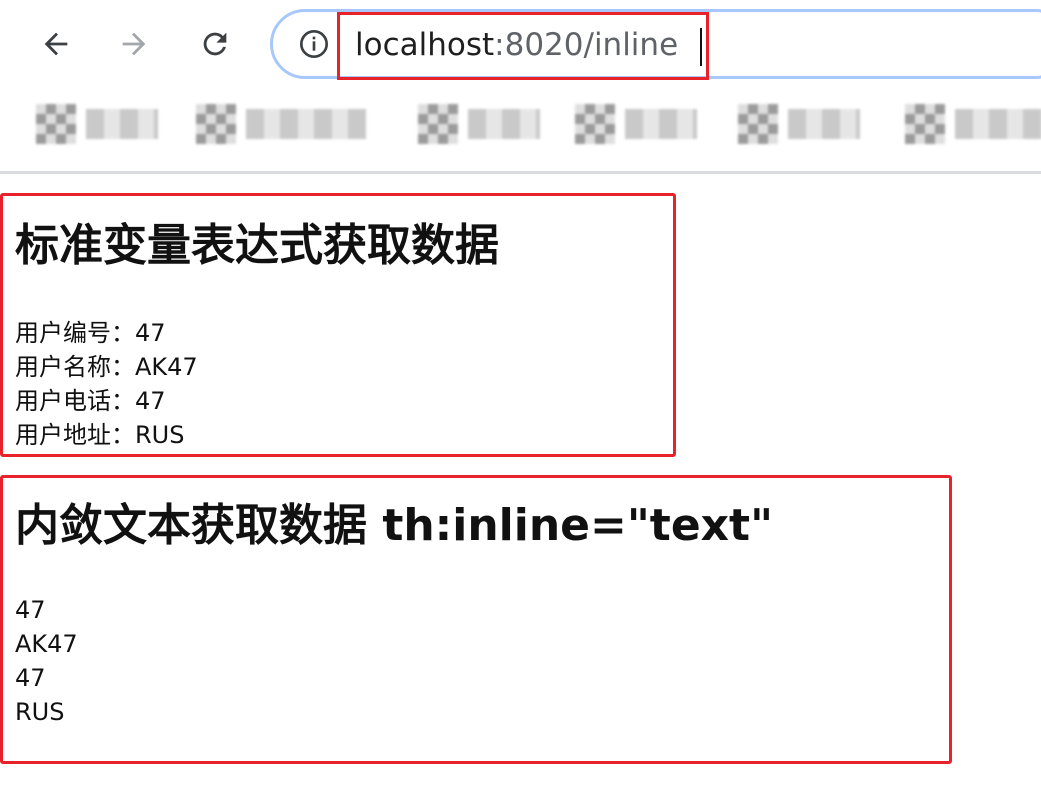 The image size is (1041, 802). I want to click on toolbar-divider, so click(520, 172).